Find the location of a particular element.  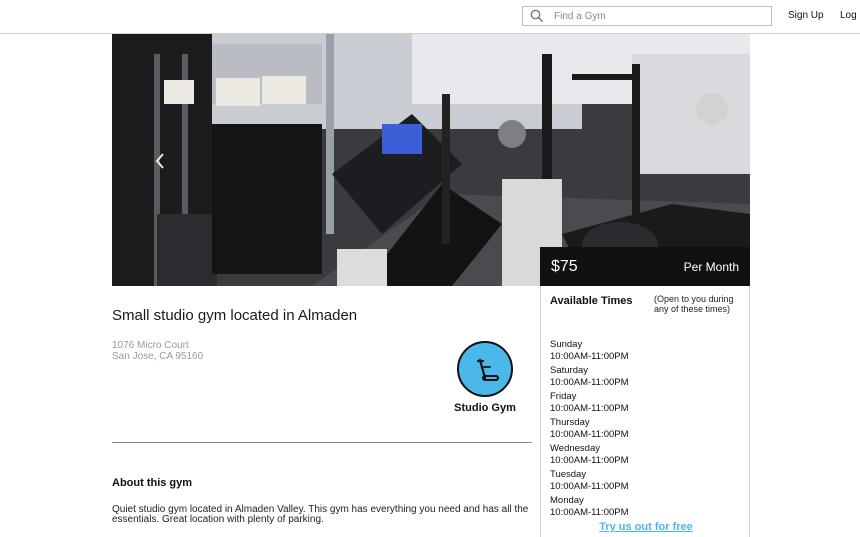

schedule-day: Wednesday is located at coordinates (575, 448).